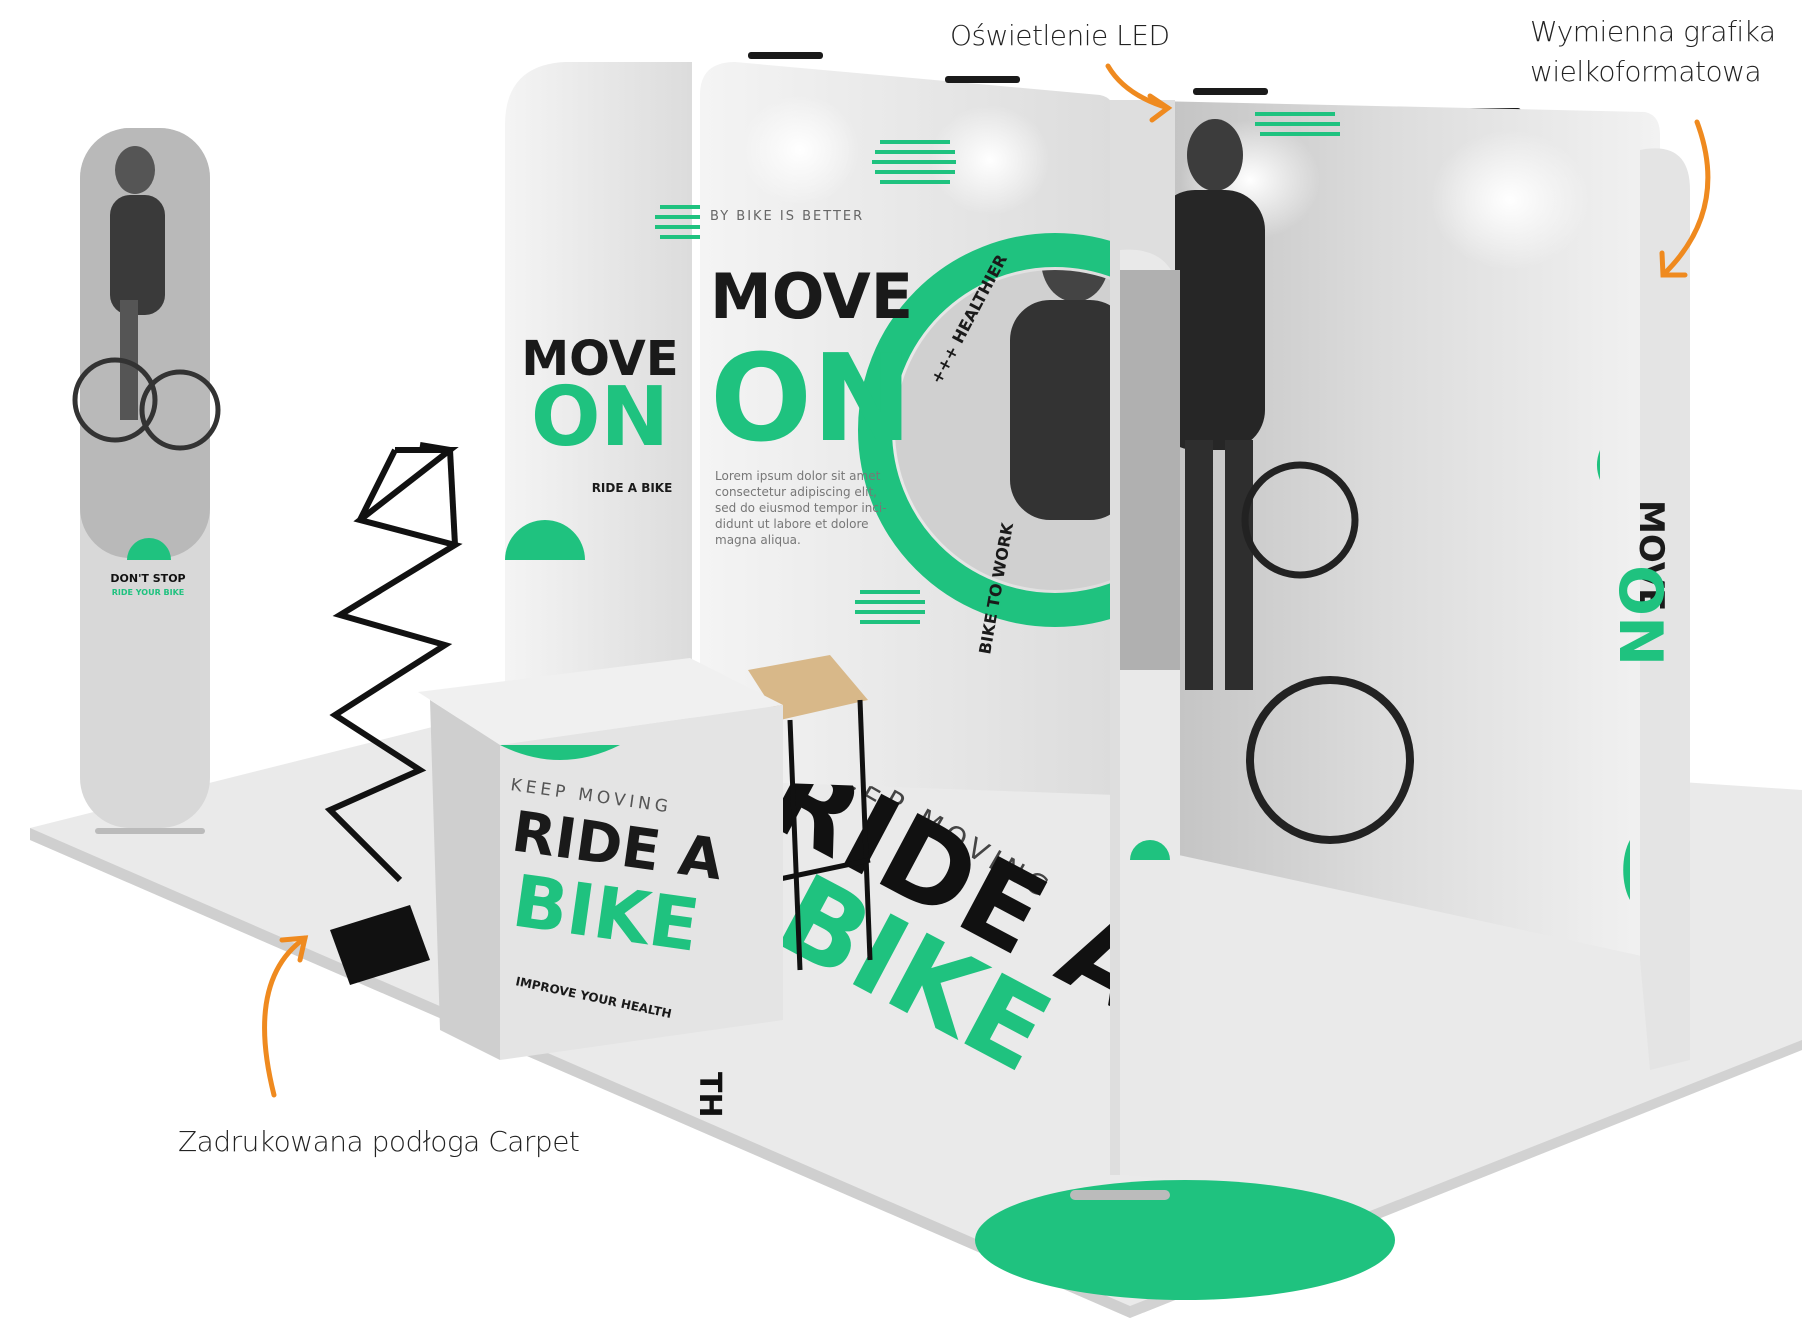 The width and height of the screenshot is (1802, 1329). Describe the element at coordinates (796, 492) in the screenshot. I see `lorem-line-2: consectetur adipiscing elit,` at that location.